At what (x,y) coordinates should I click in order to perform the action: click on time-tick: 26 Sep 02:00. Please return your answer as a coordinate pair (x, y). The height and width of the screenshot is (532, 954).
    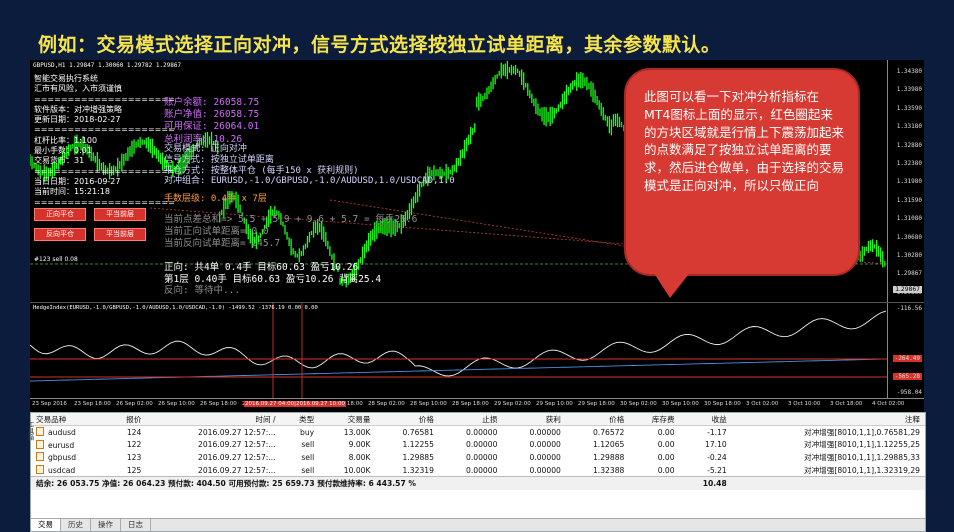
    Looking at the image, I should click on (134, 404).